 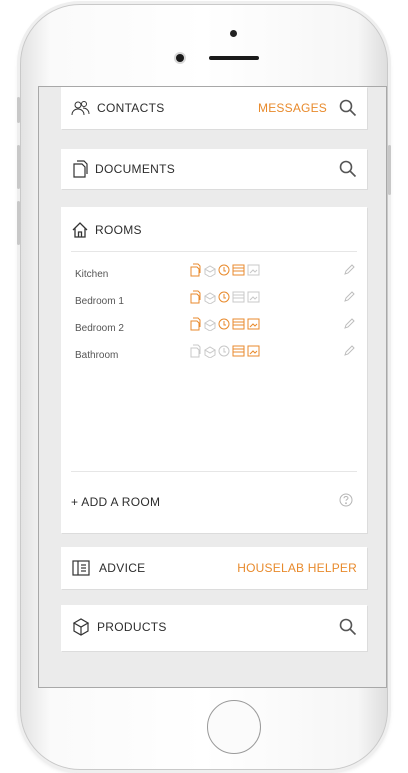 I want to click on room-row: Bedroom 2, so click(x=215, y=330).